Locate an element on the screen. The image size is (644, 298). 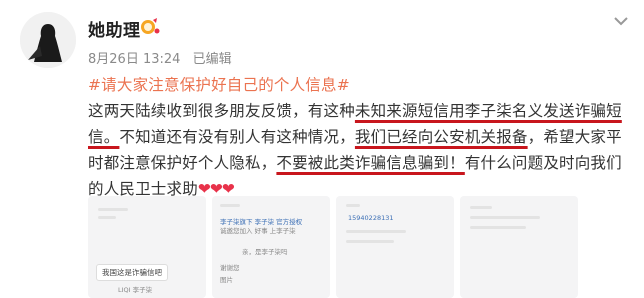
body-text-1: 这两天陆续收到很多朋友反馈，有这种 is located at coordinates (221, 111).